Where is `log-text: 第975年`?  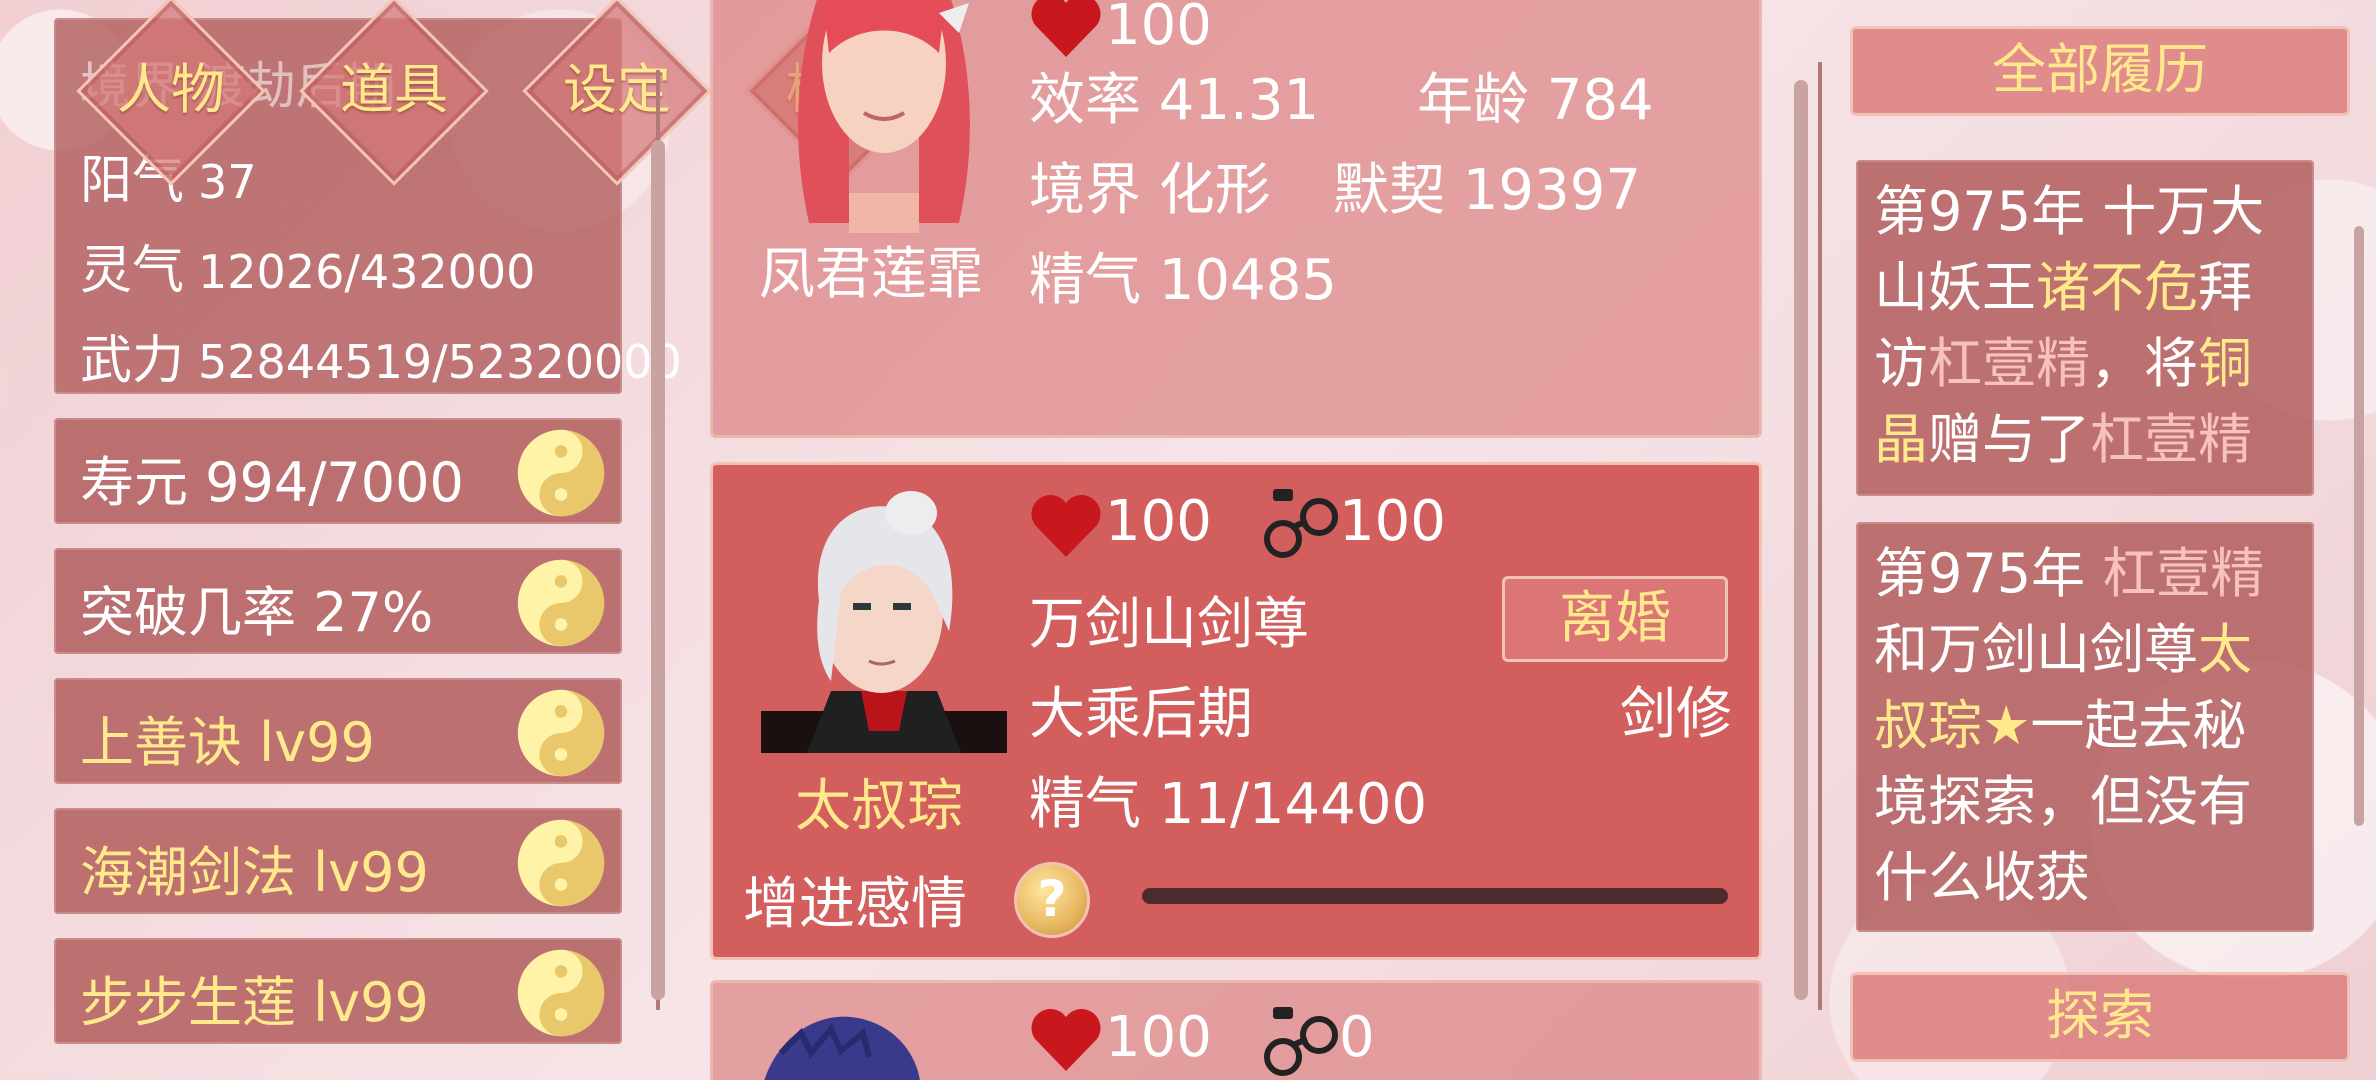
log-text: 第975年 is located at coordinates (1988, 573).